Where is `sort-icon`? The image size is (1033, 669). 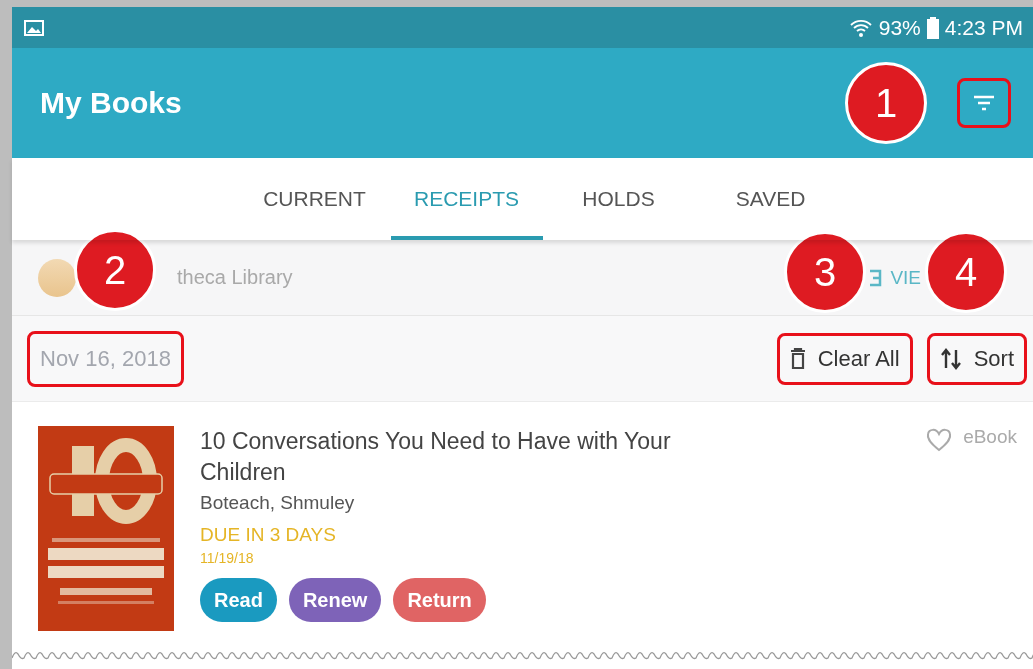
sort-icon is located at coordinates (950, 358).